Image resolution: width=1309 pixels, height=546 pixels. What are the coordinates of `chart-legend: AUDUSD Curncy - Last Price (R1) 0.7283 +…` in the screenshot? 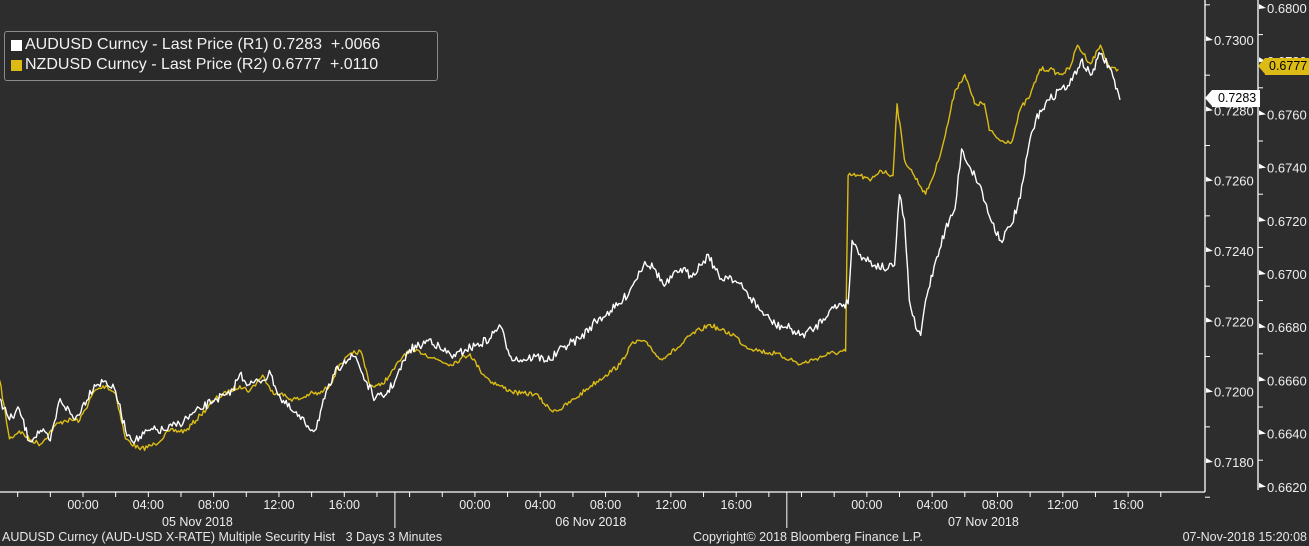 It's located at (221, 56).